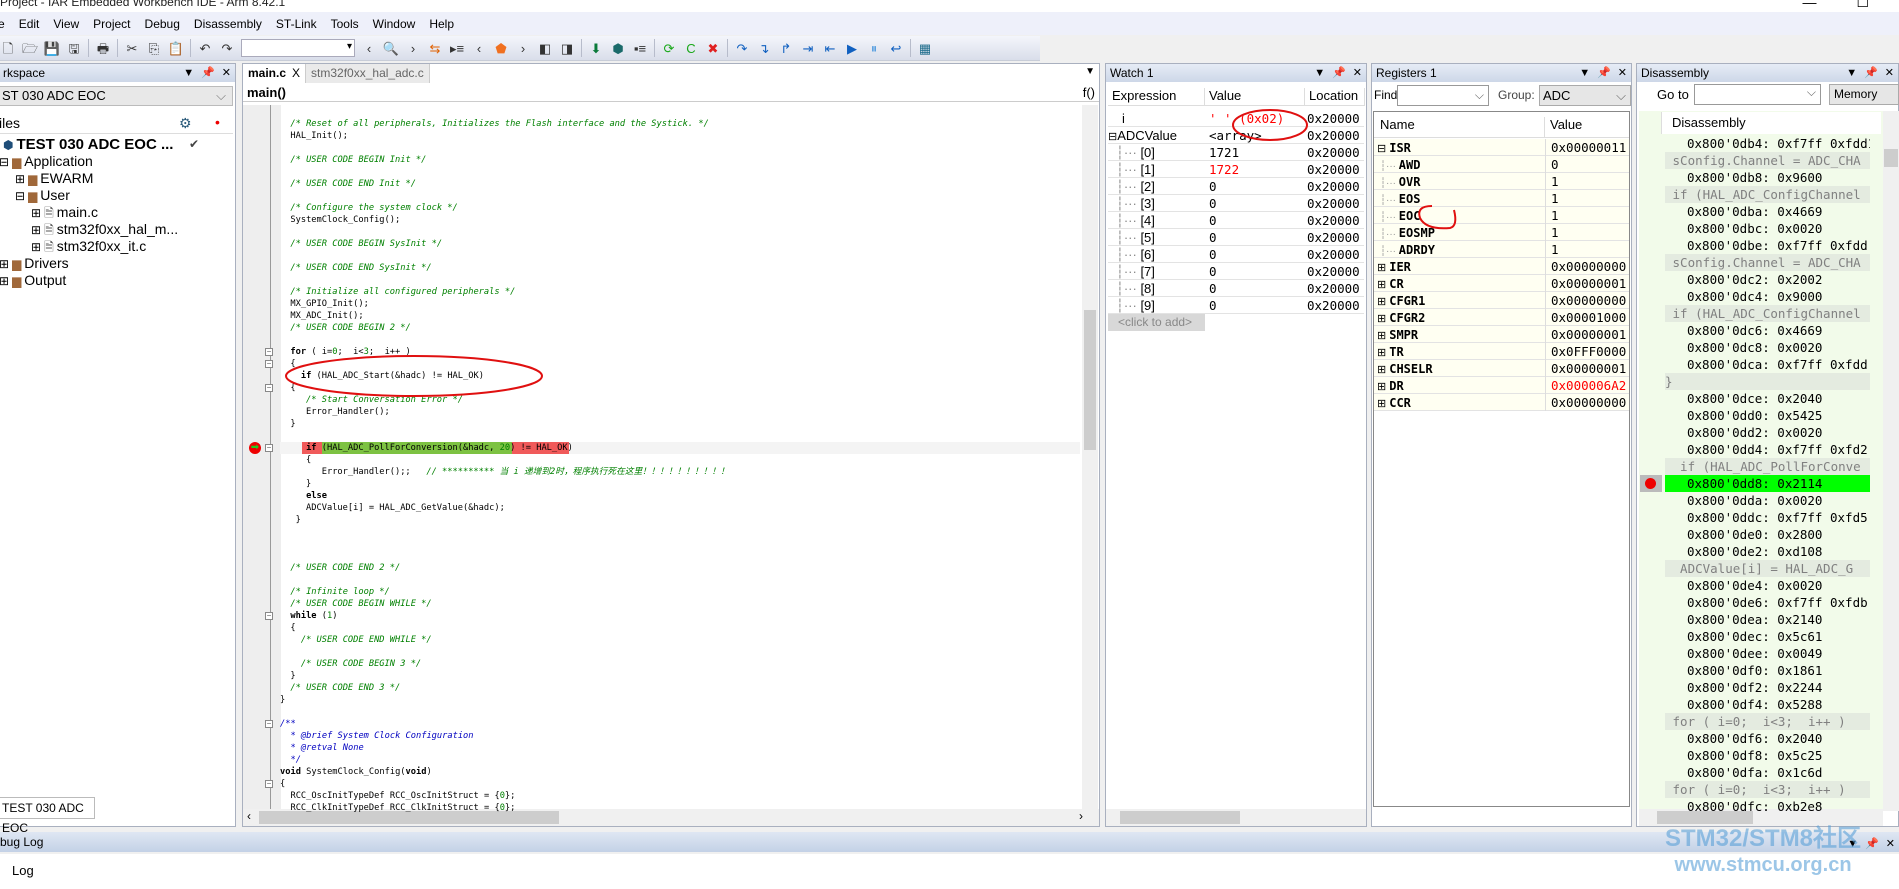 This screenshot has width=1899, height=889. What do you see at coordinates (1270, 125) in the screenshot?
I see `annotation-circle-watch-i` at bounding box center [1270, 125].